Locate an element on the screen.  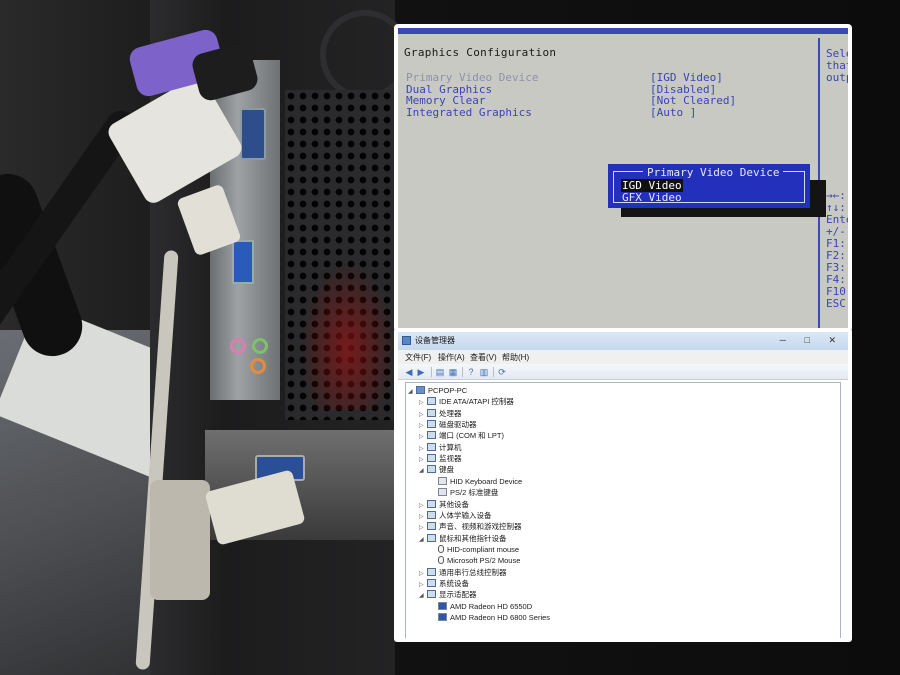
bios-value-integrated-graphics: [Auto ] is located at coordinates (673, 112).